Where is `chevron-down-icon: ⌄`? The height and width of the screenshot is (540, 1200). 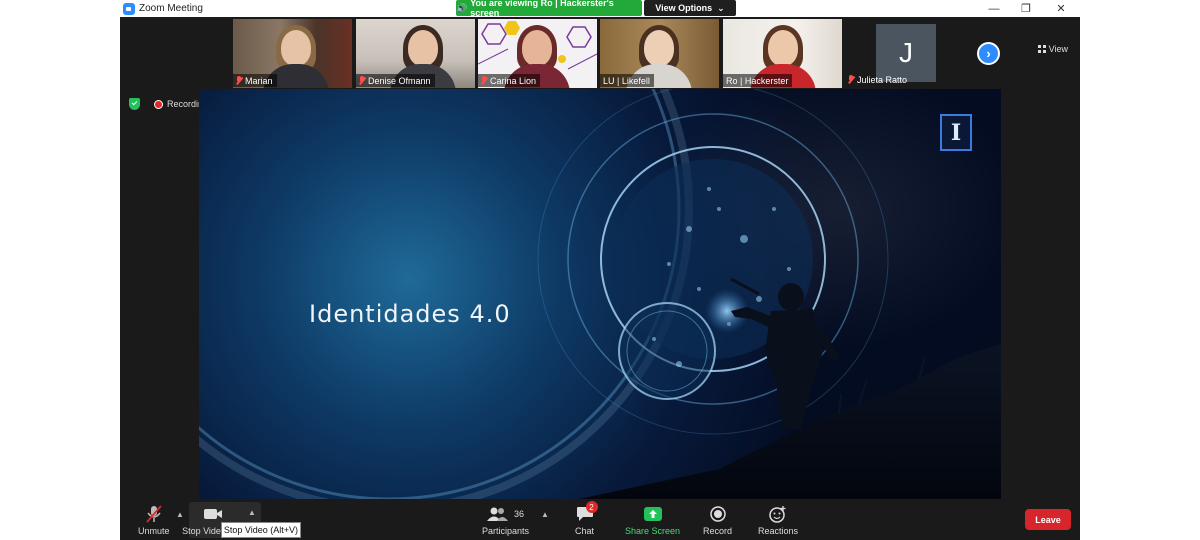 chevron-down-icon: ⌄ is located at coordinates (721, 7).